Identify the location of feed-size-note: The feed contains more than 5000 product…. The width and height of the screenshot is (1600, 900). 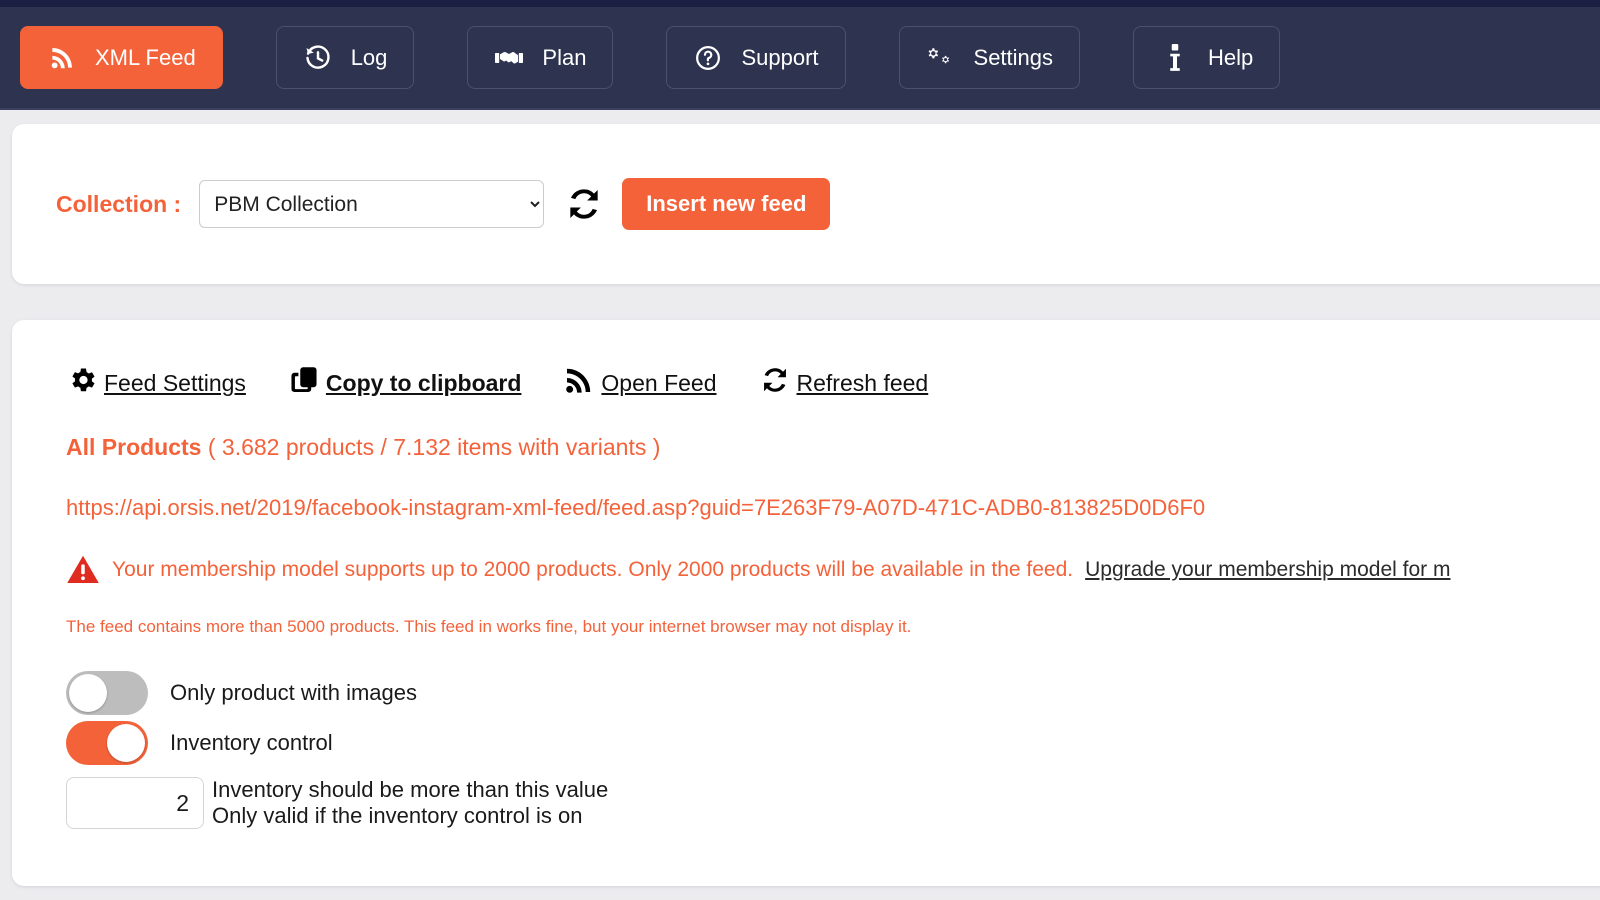
(489, 626).